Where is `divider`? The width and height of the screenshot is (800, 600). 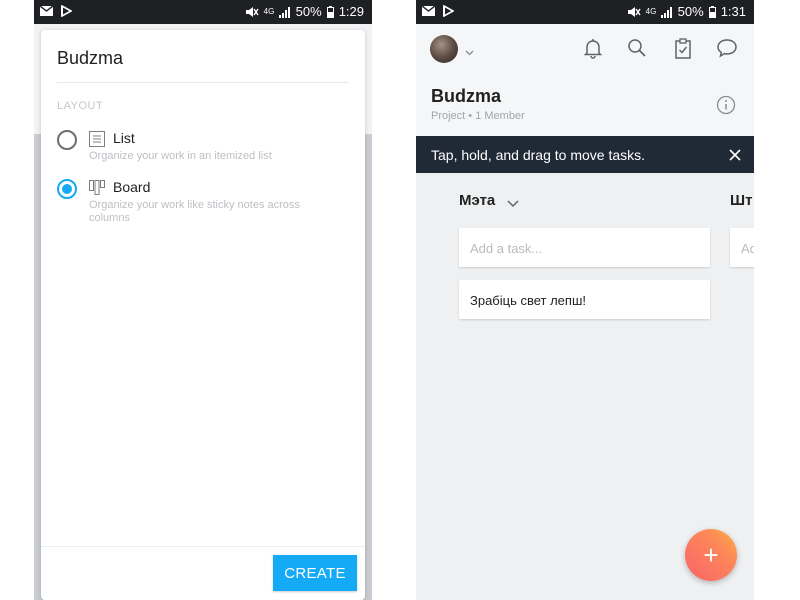 divider is located at coordinates (203, 82).